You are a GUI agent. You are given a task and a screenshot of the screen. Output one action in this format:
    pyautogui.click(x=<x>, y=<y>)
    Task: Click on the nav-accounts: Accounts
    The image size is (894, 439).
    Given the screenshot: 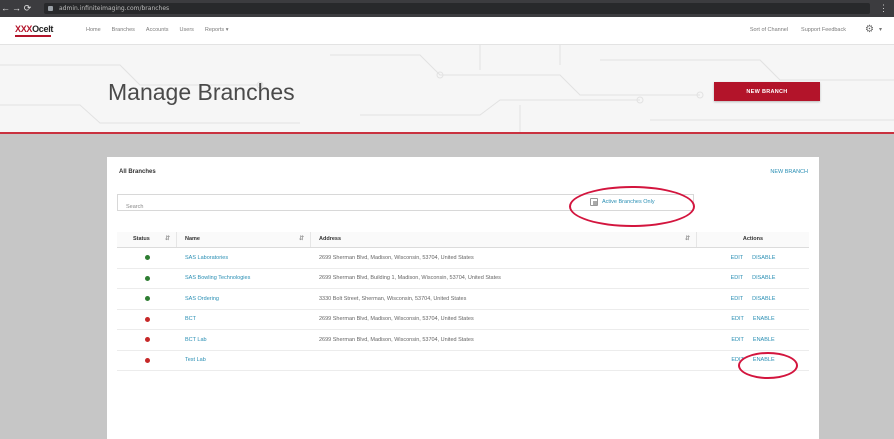 What is the action you would take?
    pyautogui.click(x=157, y=30)
    